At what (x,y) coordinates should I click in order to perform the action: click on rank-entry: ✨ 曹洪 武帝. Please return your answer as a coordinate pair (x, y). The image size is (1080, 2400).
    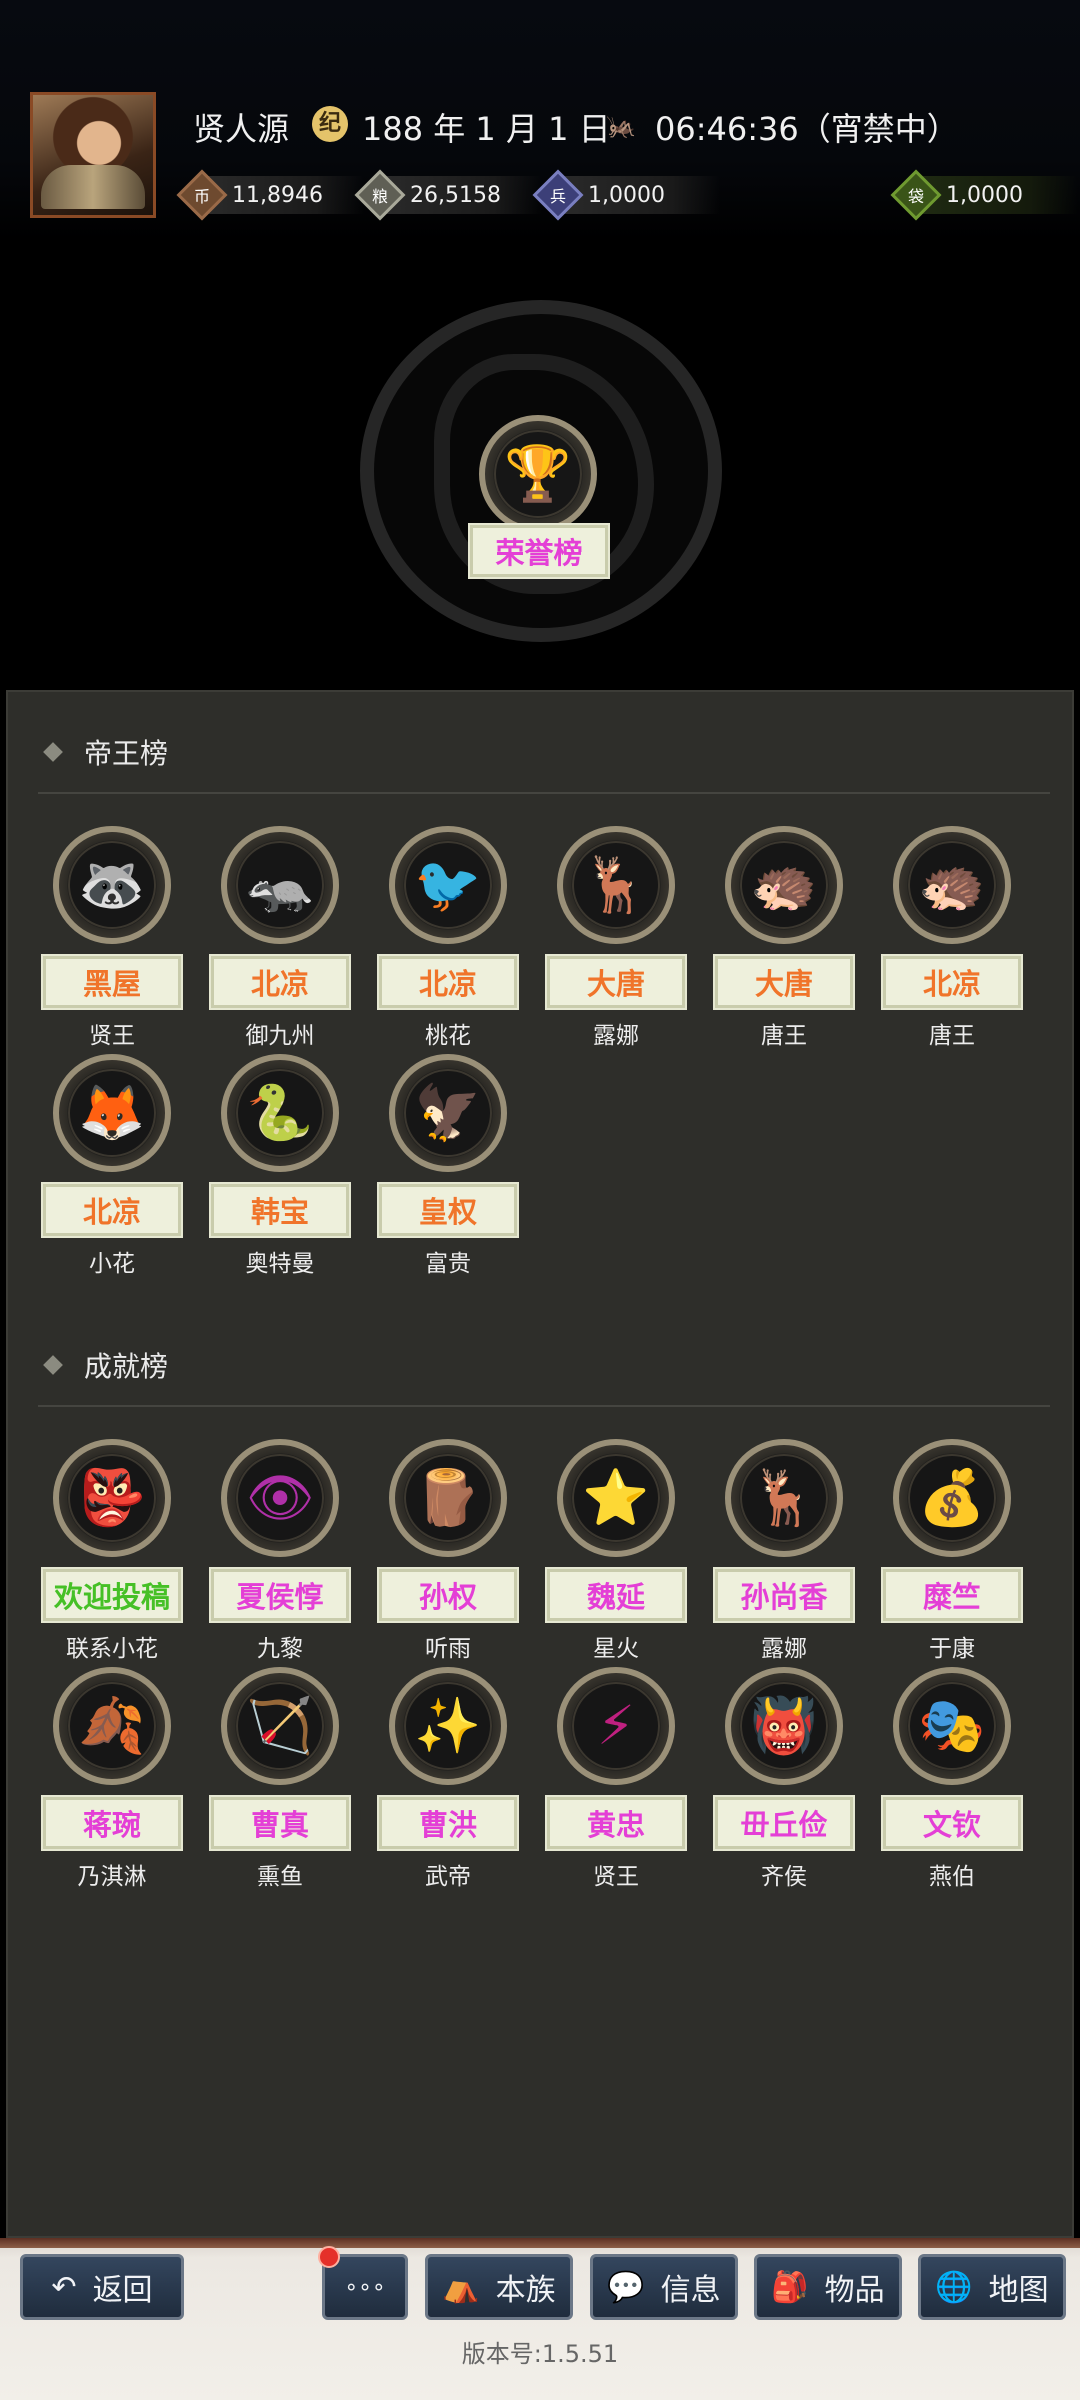
    Looking at the image, I should click on (448, 1778).